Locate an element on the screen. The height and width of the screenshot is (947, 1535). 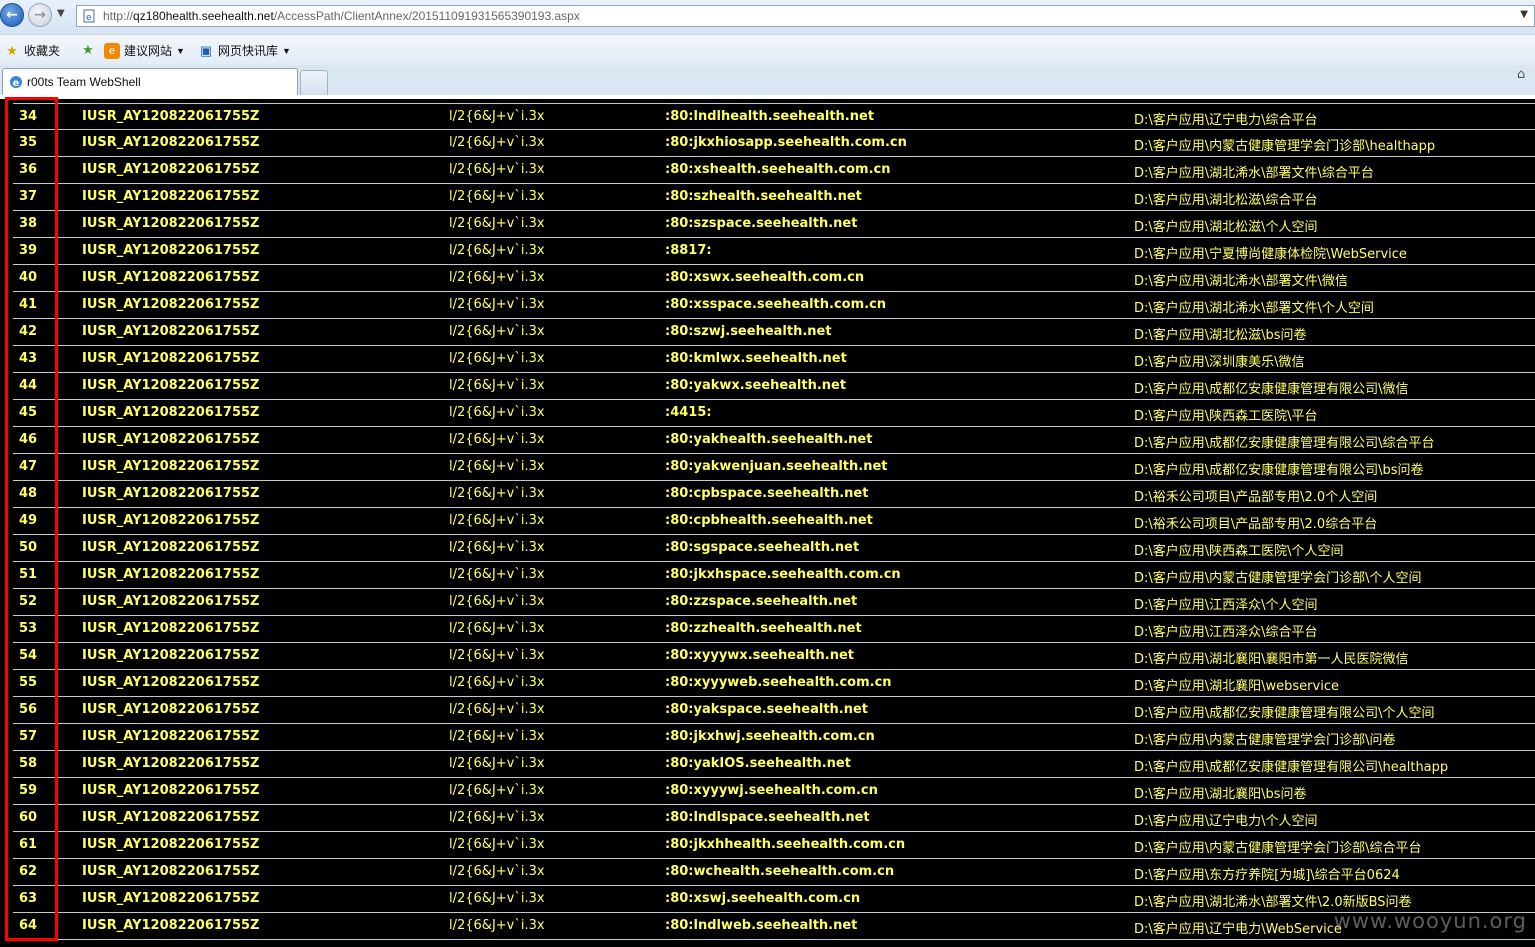
forward-button: → is located at coordinates (40, 15).